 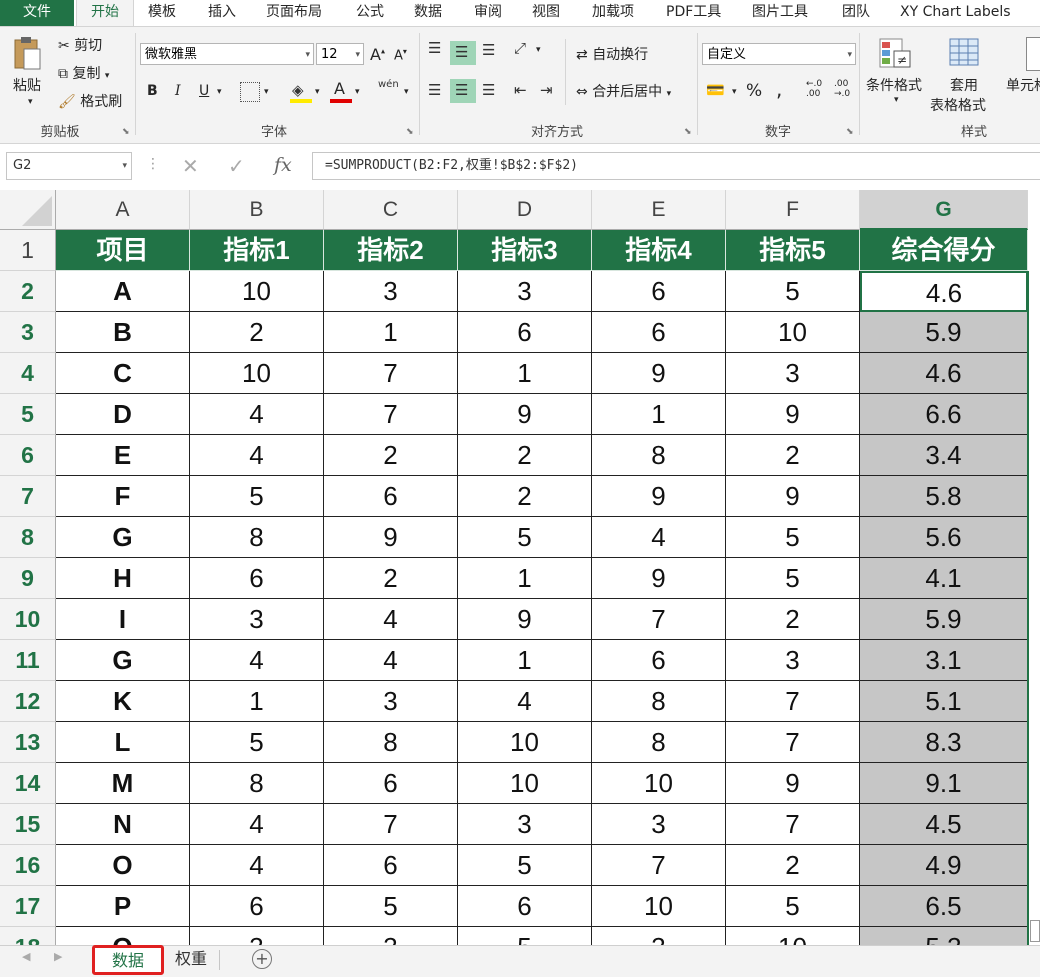 What do you see at coordinates (28, 414) in the screenshot?
I see `row-header-5: 5` at bounding box center [28, 414].